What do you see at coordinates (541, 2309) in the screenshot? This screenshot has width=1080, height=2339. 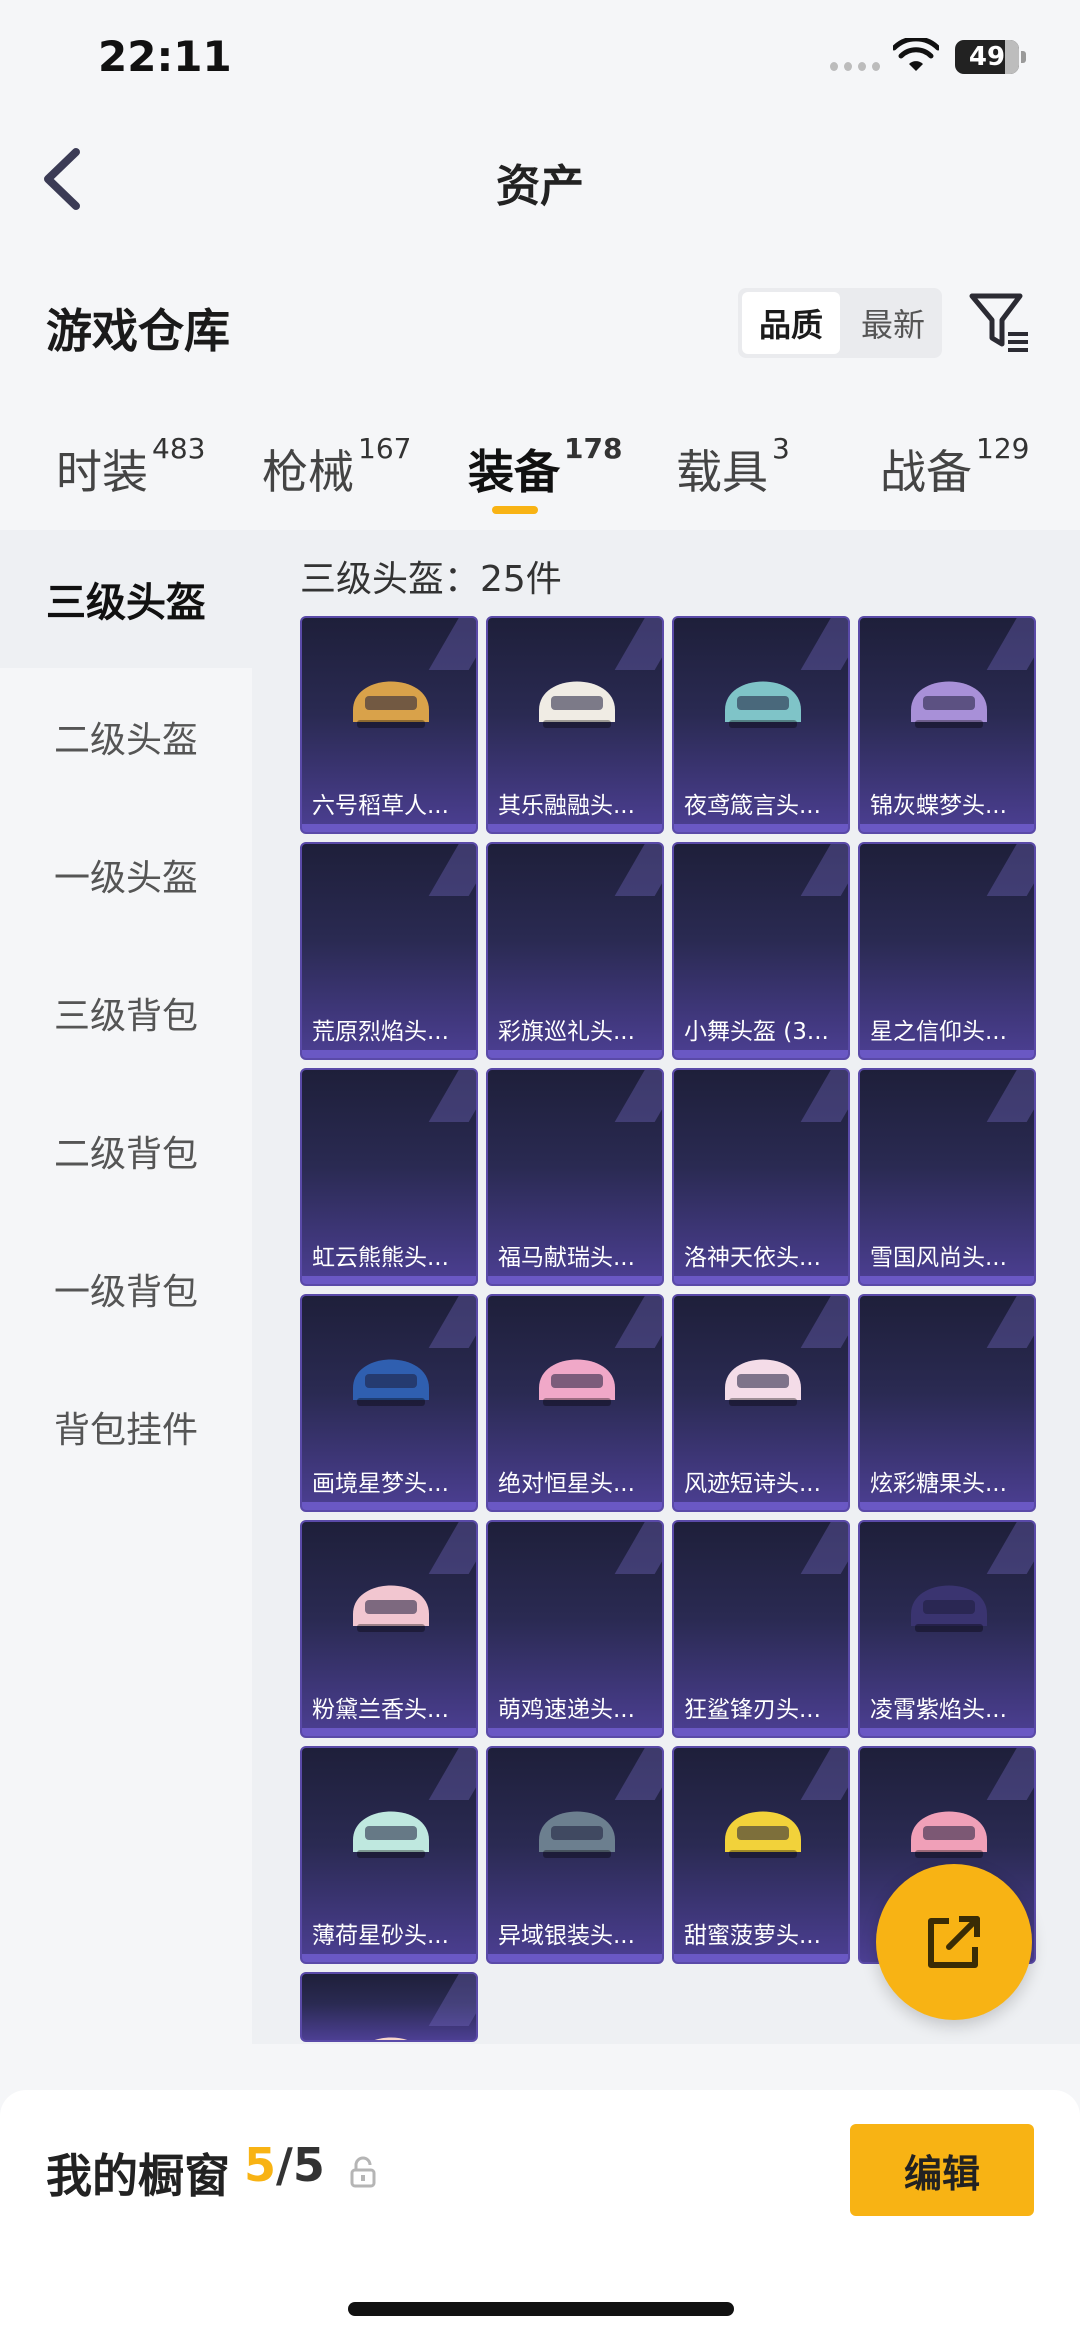 I see `home-indicator` at bounding box center [541, 2309].